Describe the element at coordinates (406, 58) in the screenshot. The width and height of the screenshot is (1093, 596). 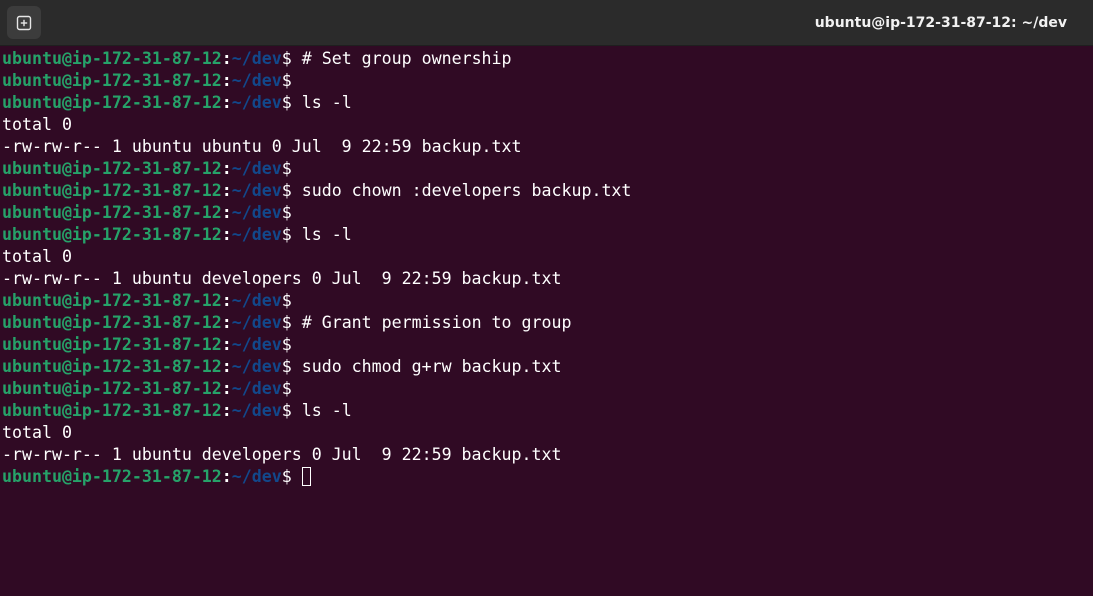
I see `command-text: # Set group ownership` at that location.